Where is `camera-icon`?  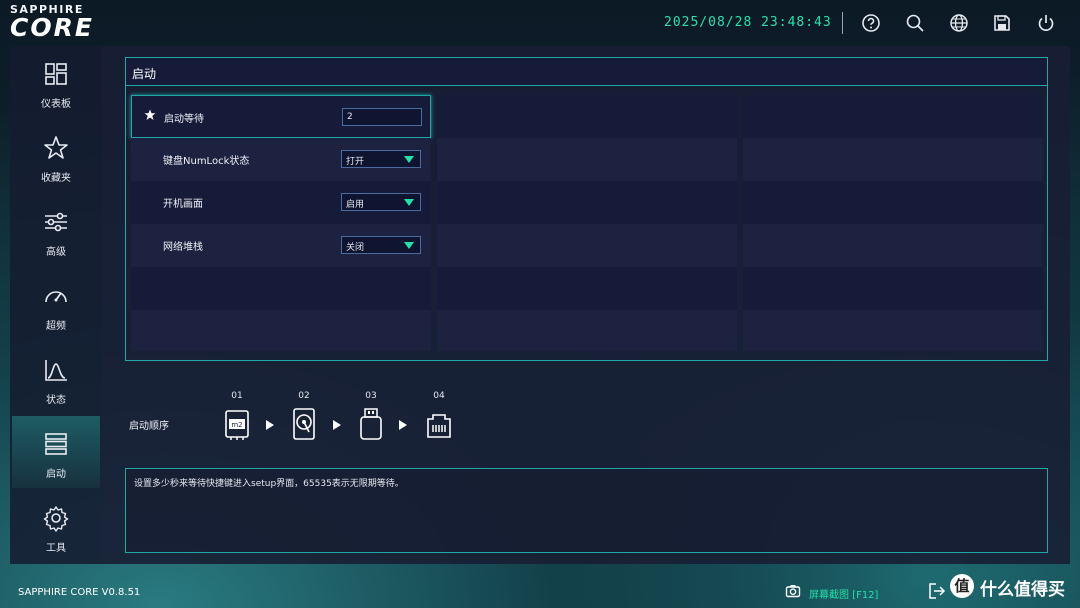 camera-icon is located at coordinates (793, 591).